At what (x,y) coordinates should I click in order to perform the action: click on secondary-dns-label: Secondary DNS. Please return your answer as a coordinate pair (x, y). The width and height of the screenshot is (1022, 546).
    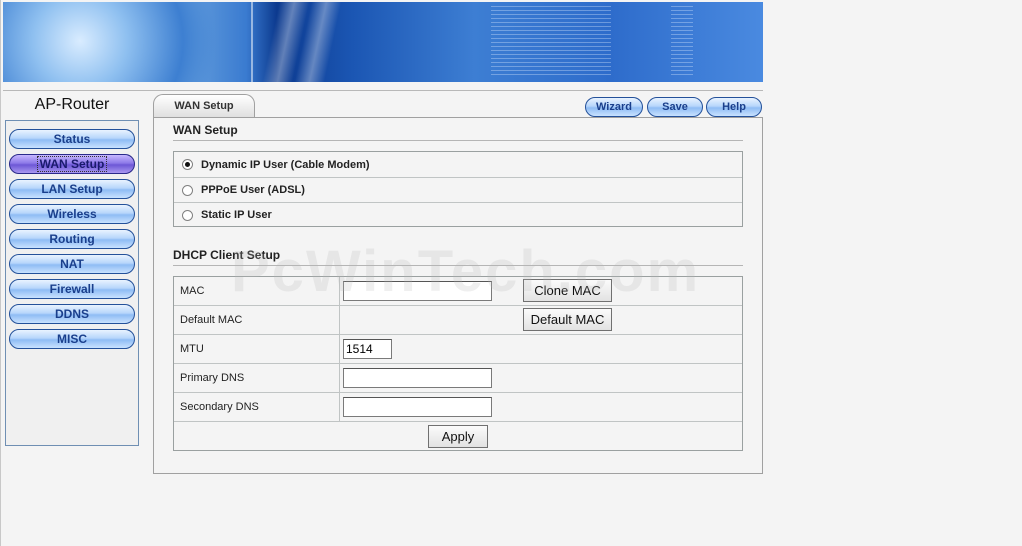
    Looking at the image, I should click on (219, 407).